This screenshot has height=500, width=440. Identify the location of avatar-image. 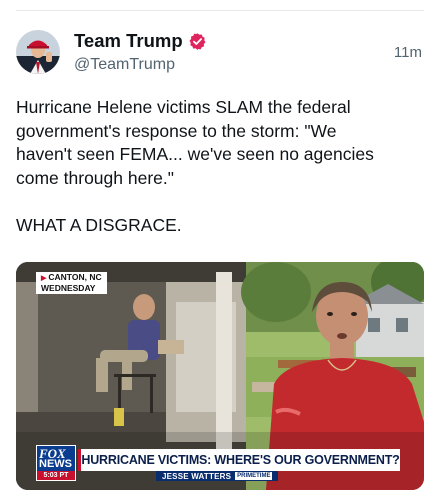
(38, 52).